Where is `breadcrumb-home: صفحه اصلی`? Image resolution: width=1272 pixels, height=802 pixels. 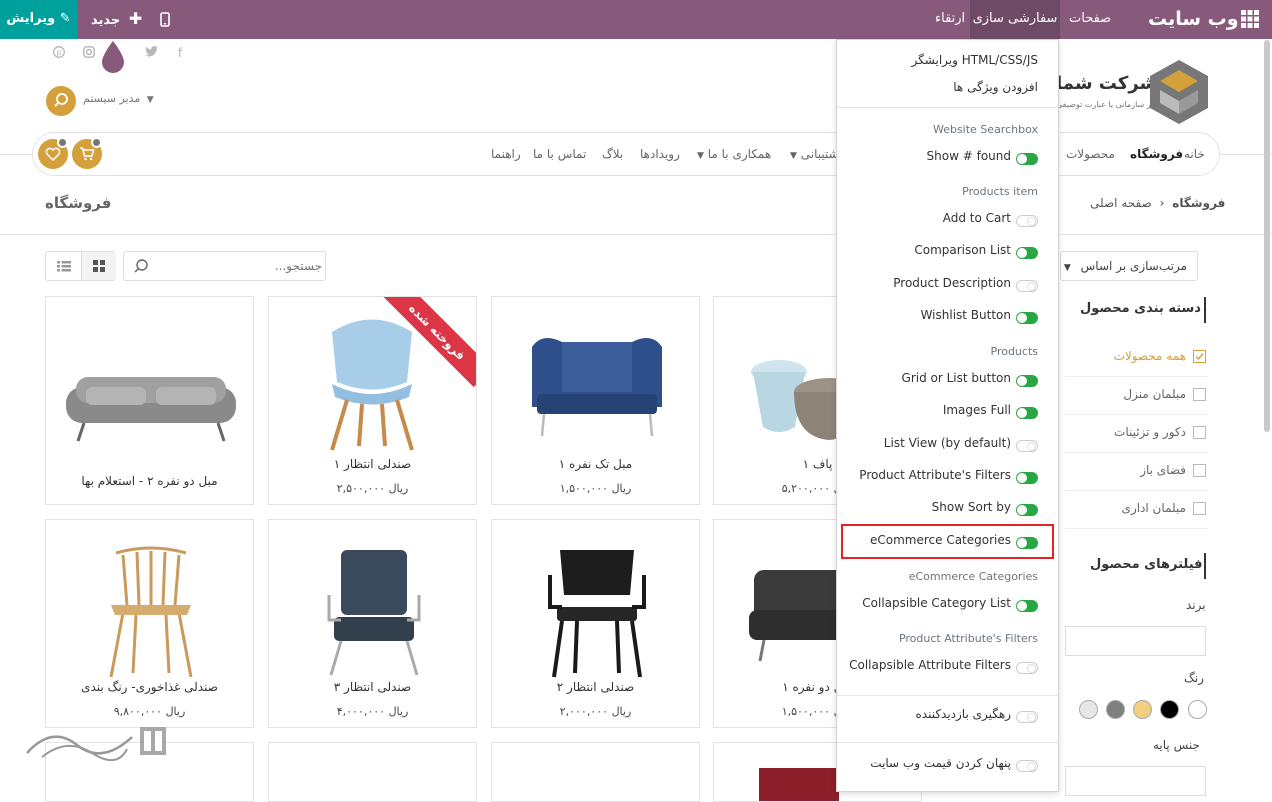 breadcrumb-home: صفحه اصلی is located at coordinates (1121, 203).